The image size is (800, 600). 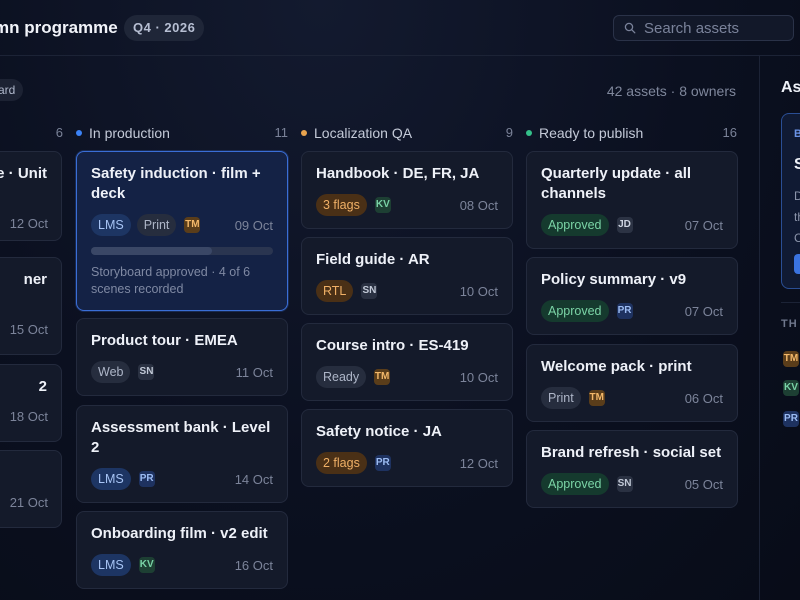 What do you see at coordinates (407, 190) in the screenshot?
I see `kanban-card: Handbook · DE, FR, JA 3 flags KV 08 Oct` at bounding box center [407, 190].